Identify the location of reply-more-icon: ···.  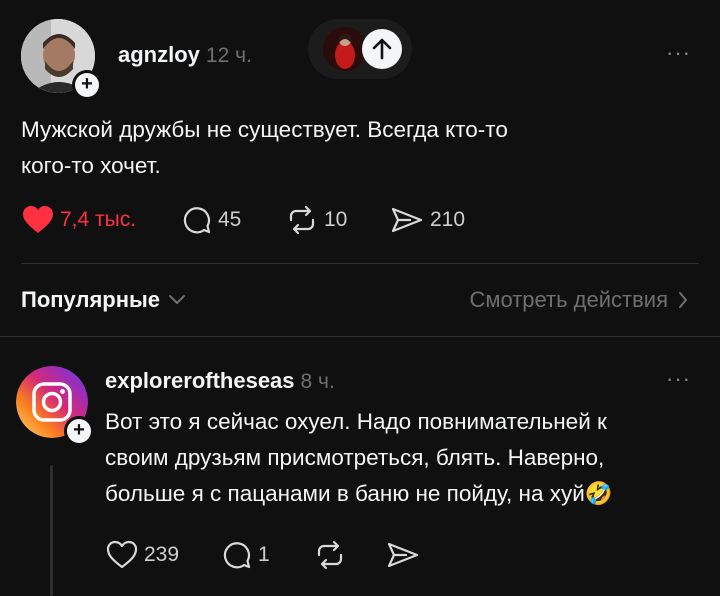
(678, 379).